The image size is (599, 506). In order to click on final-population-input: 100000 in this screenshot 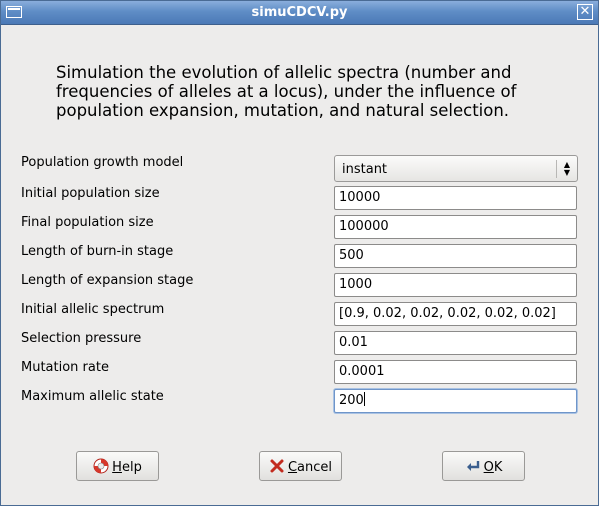, I will do `click(455, 227)`.